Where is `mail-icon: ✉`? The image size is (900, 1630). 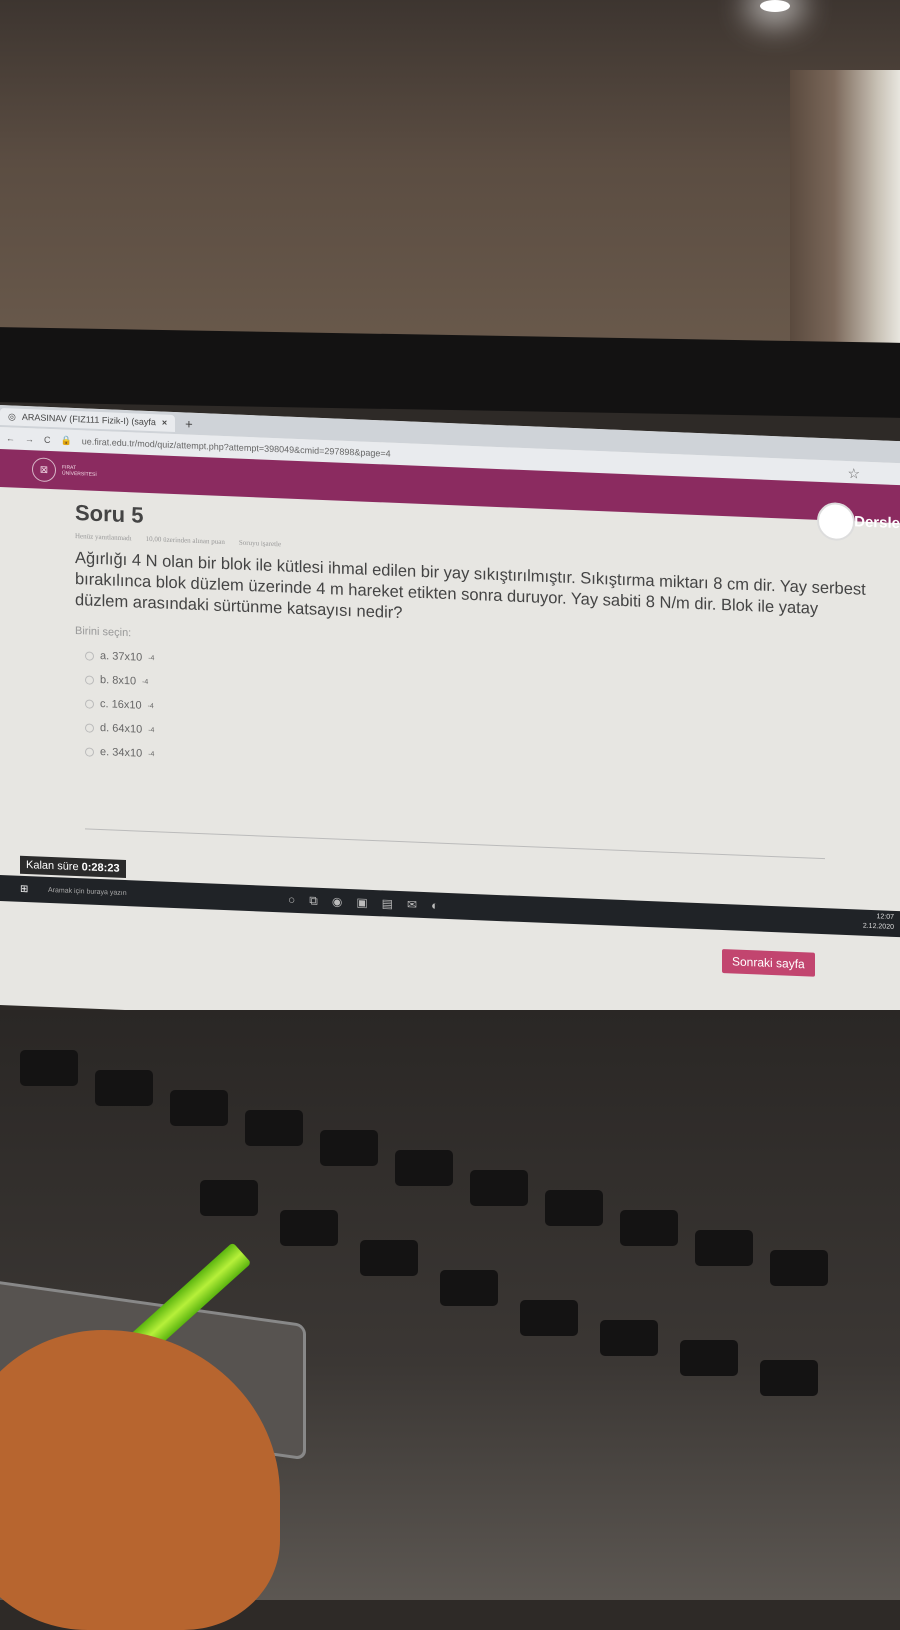 mail-icon: ✉ is located at coordinates (412, 904).